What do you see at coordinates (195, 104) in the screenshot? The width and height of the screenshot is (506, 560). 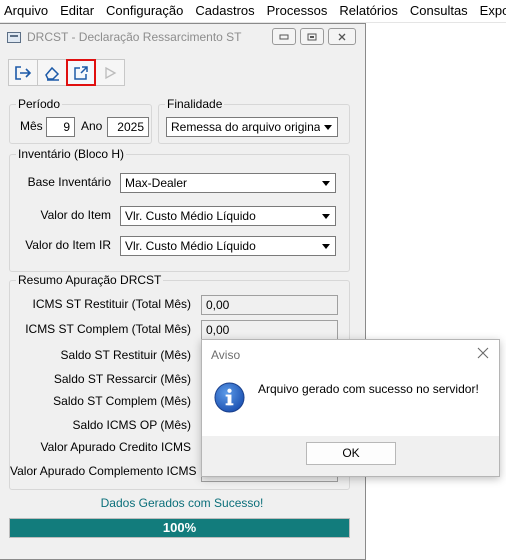 I see `finalidade-legend: Finalidade` at bounding box center [195, 104].